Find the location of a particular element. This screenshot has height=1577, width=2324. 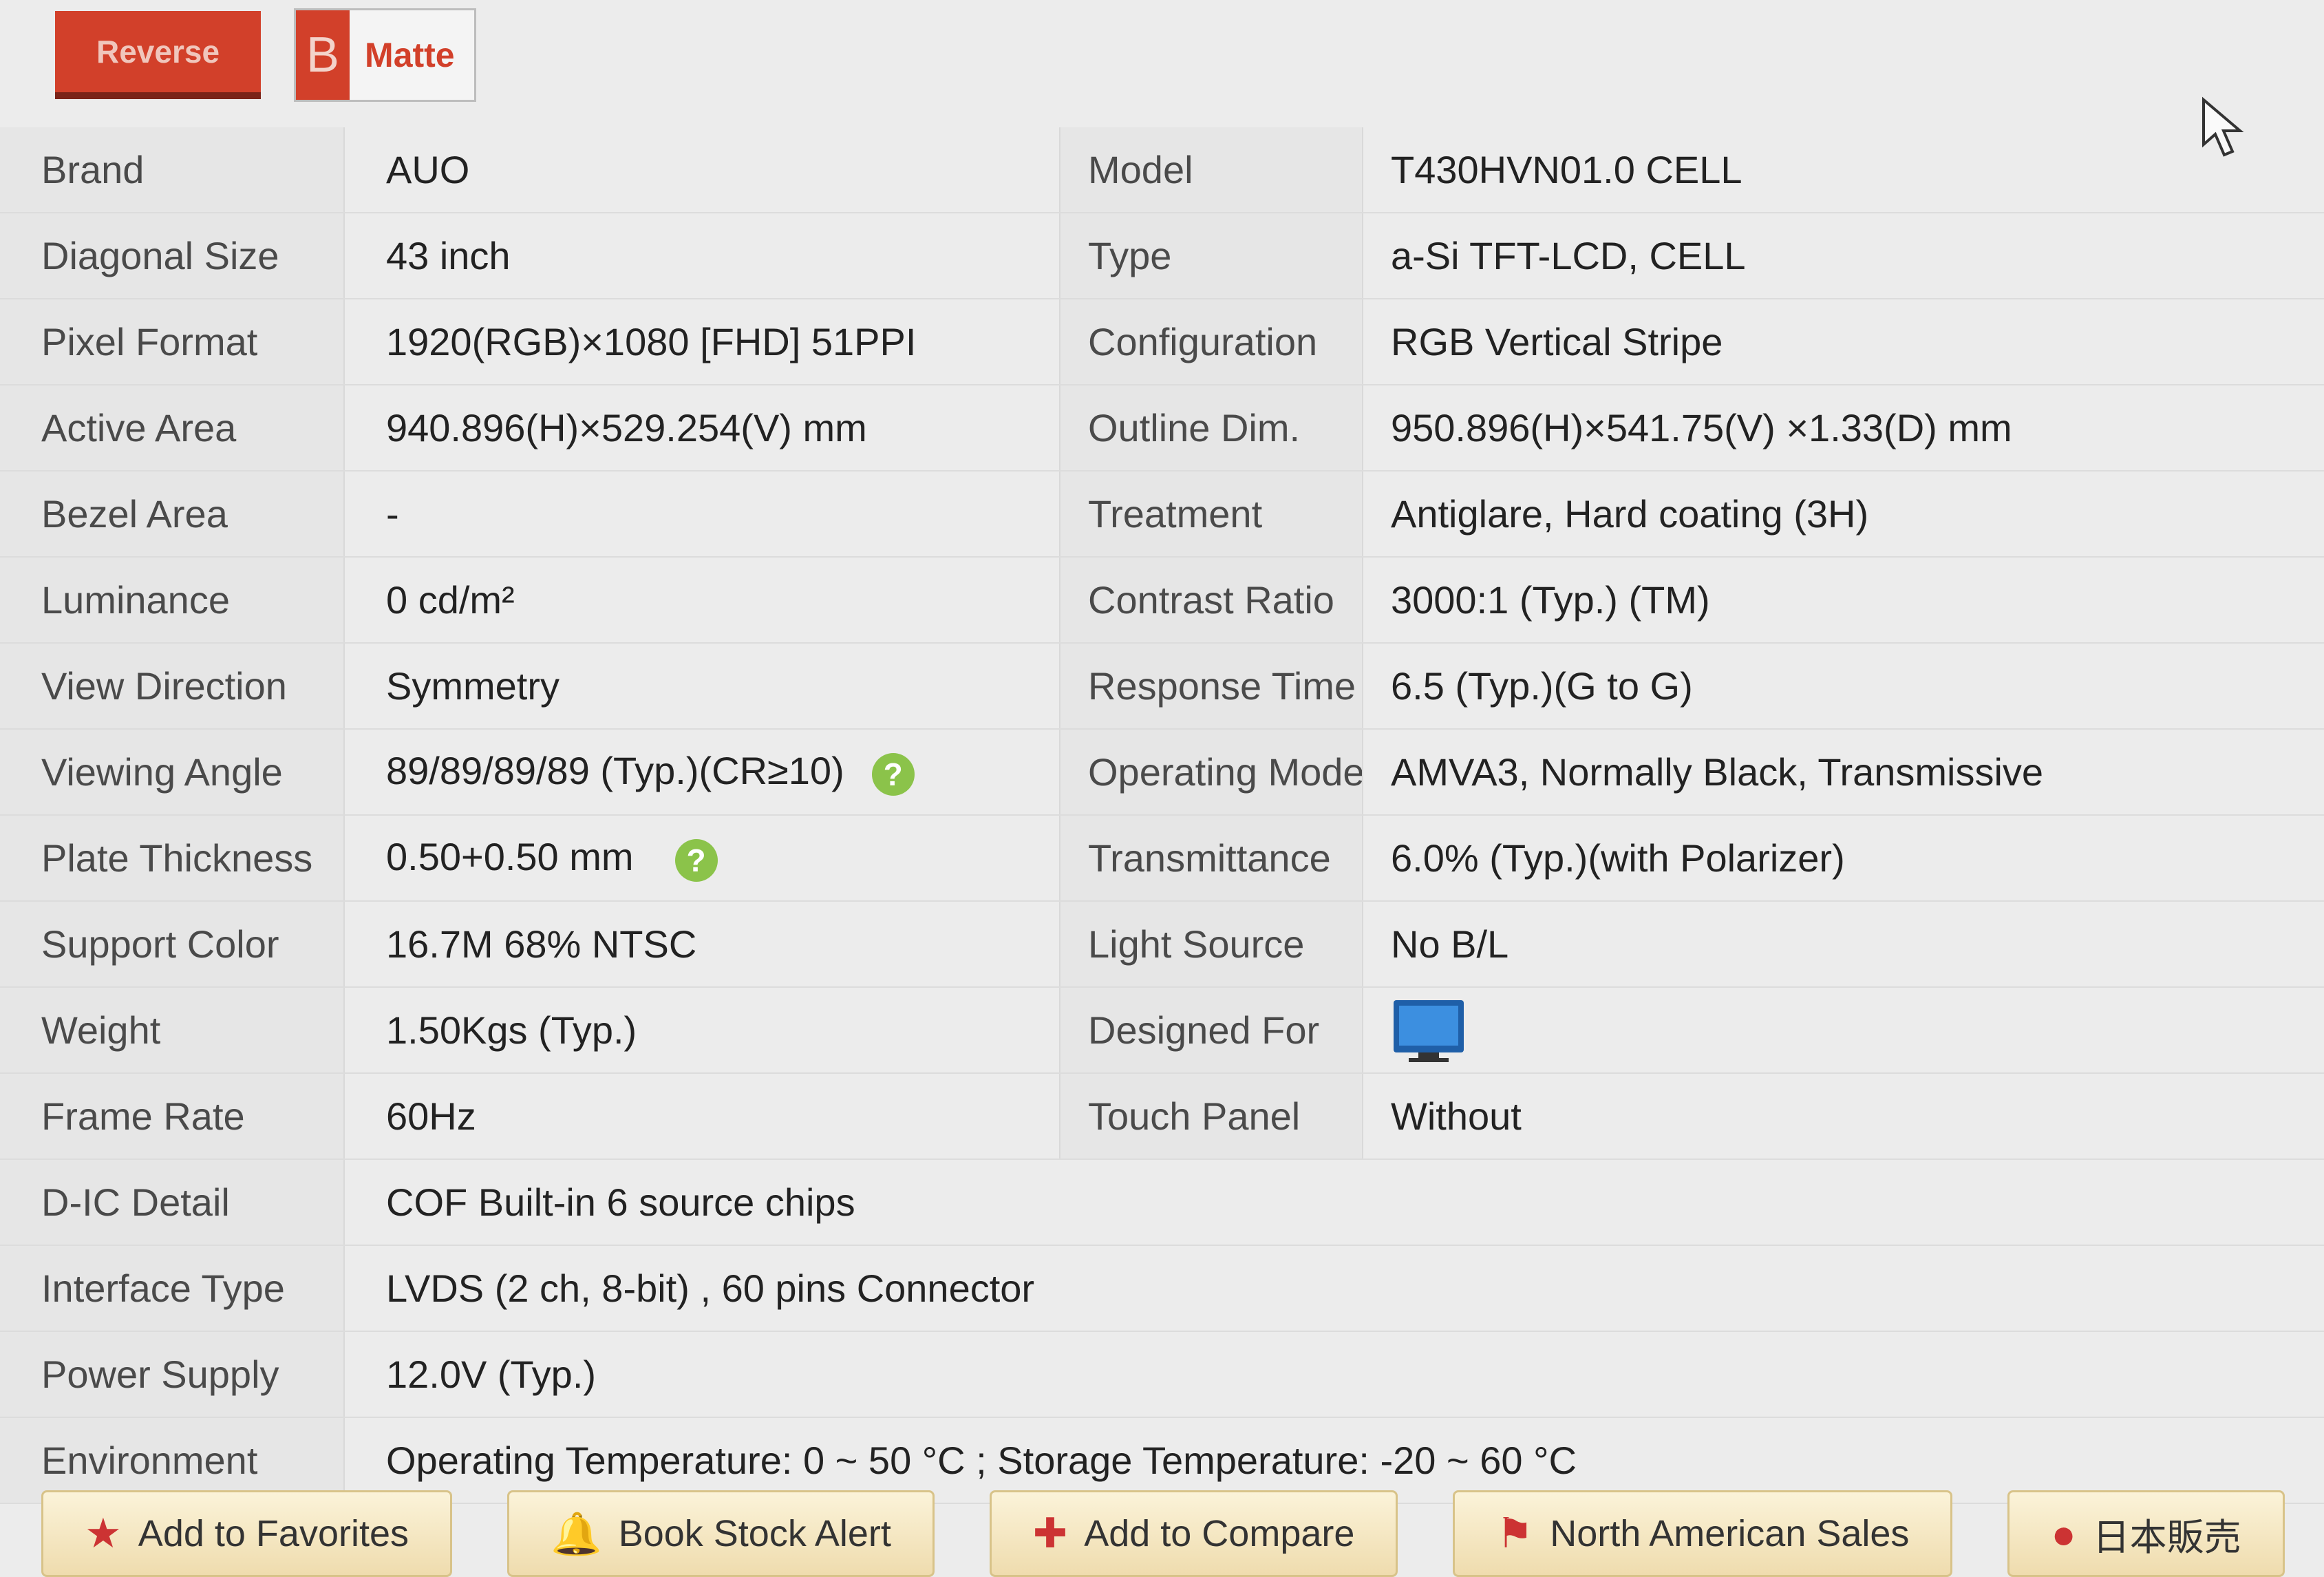

spec-label: View Direction is located at coordinates (172, 686).